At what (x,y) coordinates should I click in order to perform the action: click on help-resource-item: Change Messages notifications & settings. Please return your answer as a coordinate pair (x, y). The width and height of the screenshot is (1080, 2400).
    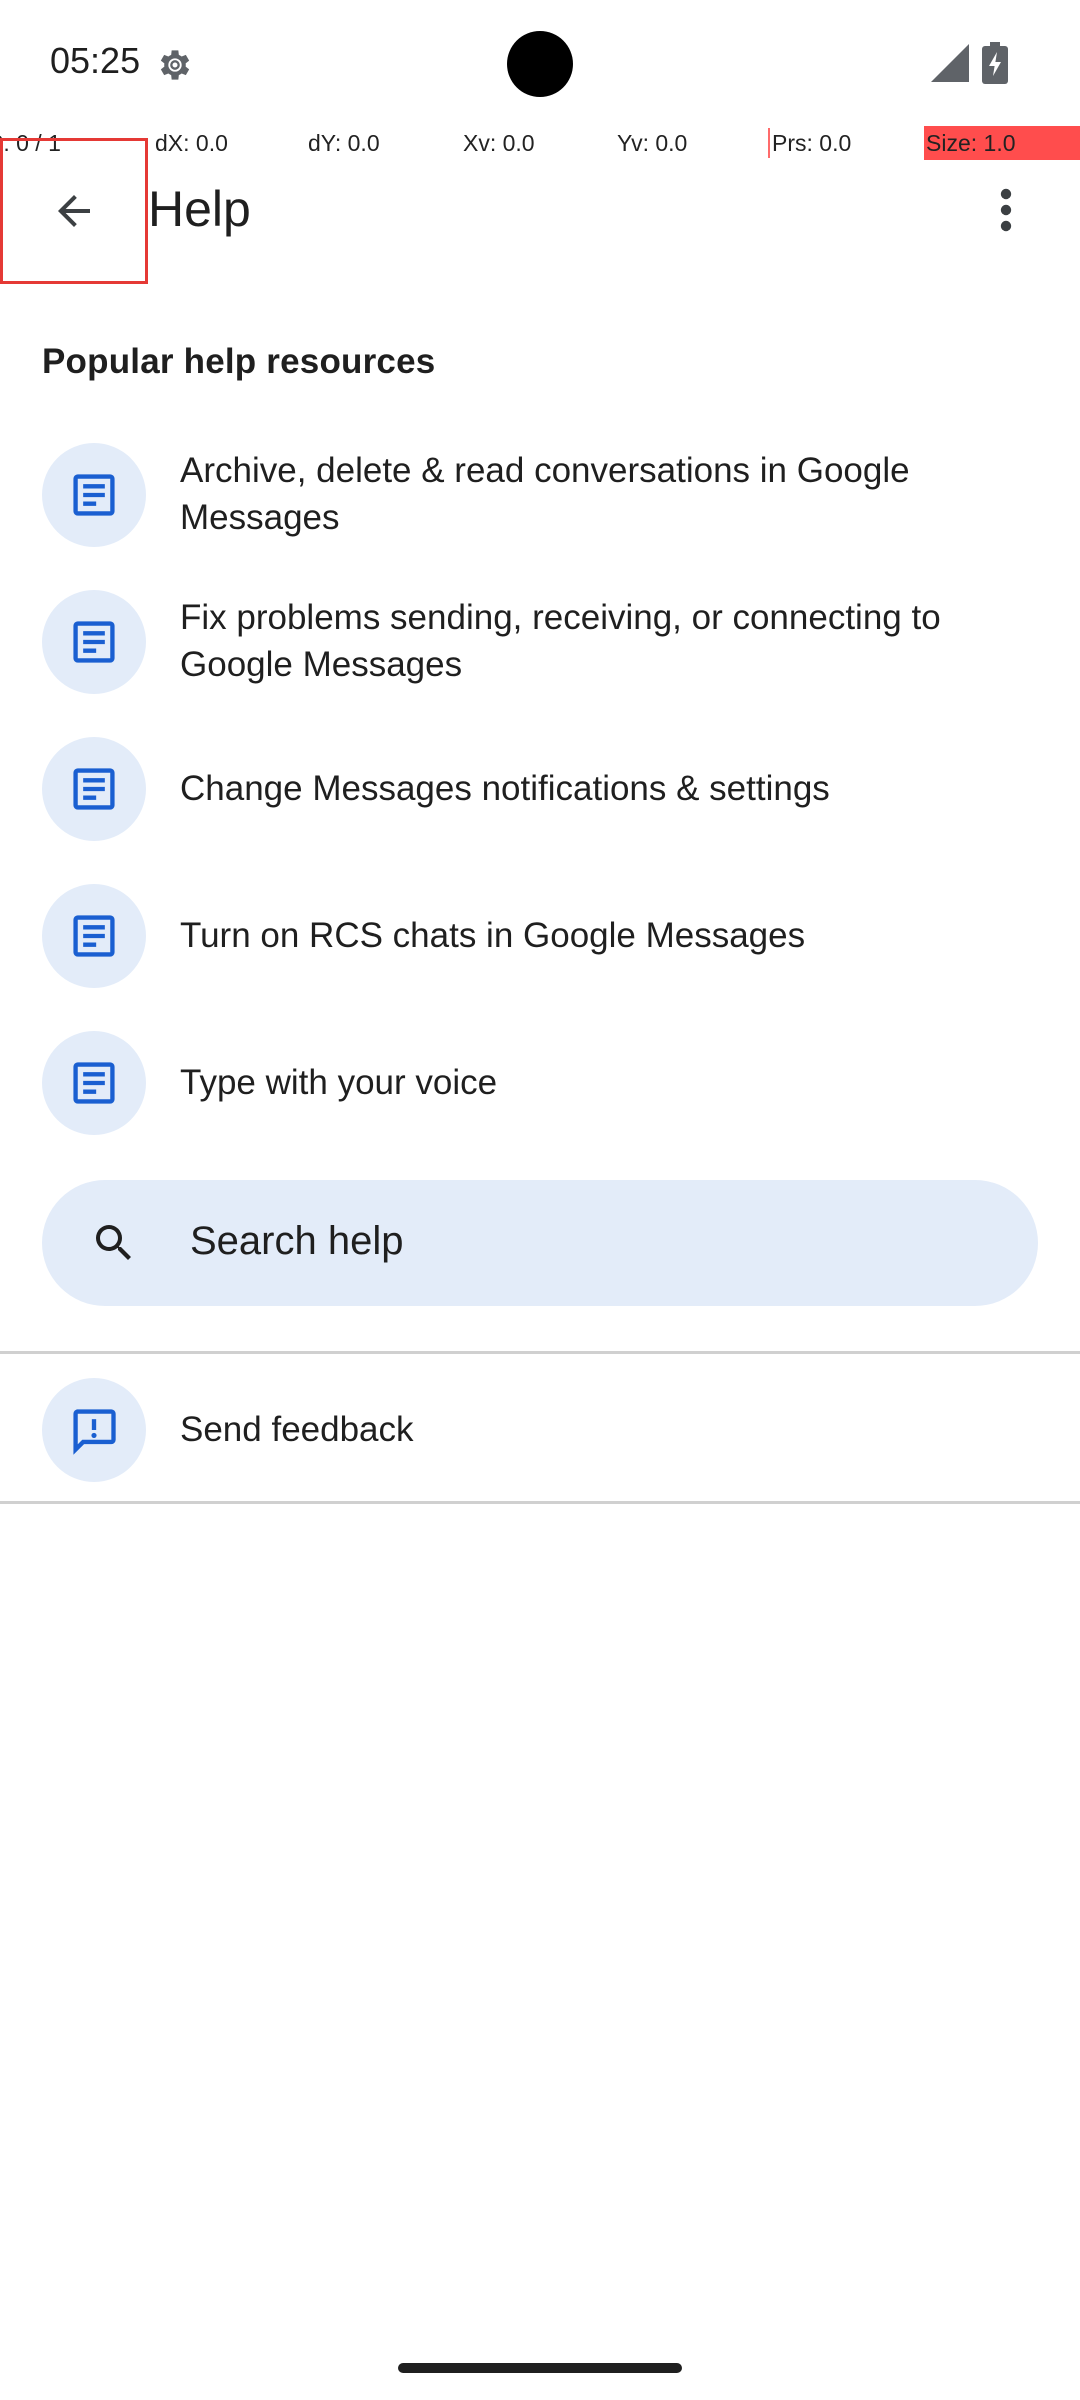
    Looking at the image, I should click on (540, 789).